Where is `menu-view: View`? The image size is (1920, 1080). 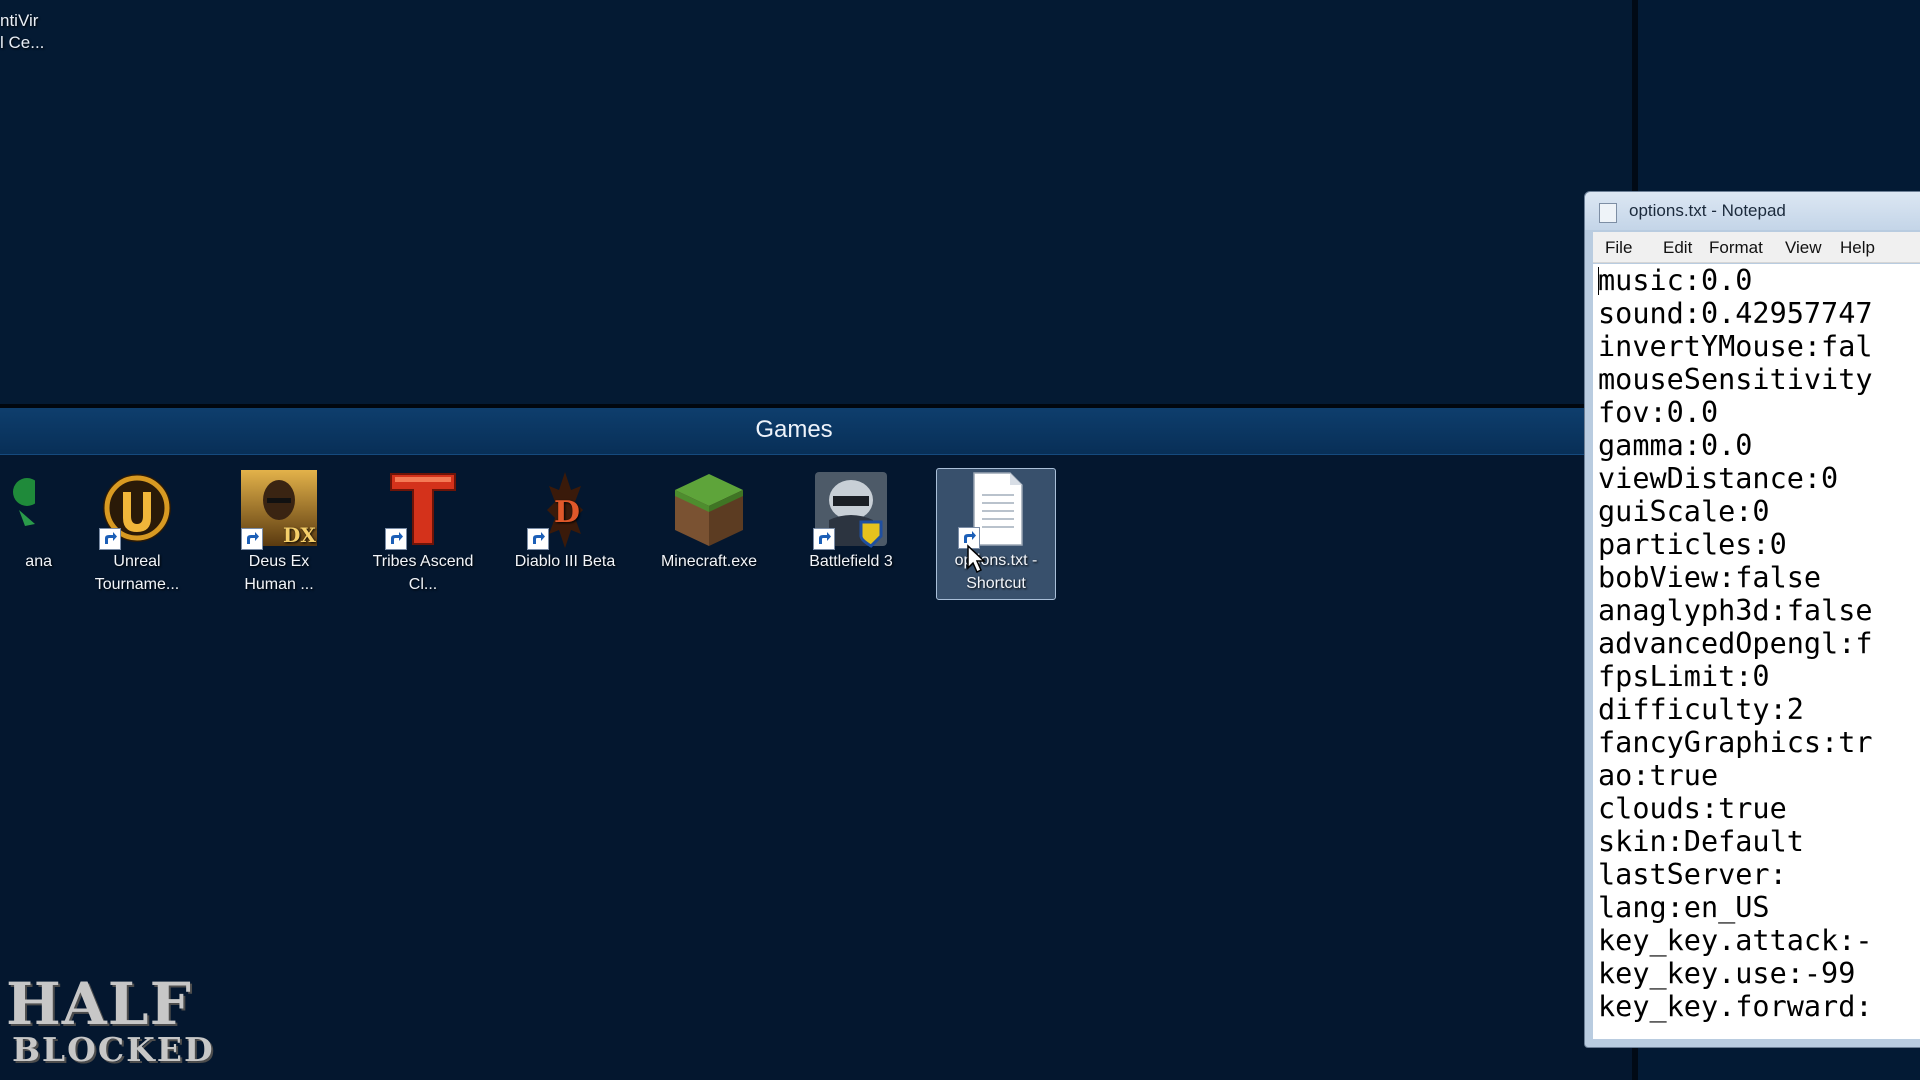 menu-view: View is located at coordinates (1803, 248).